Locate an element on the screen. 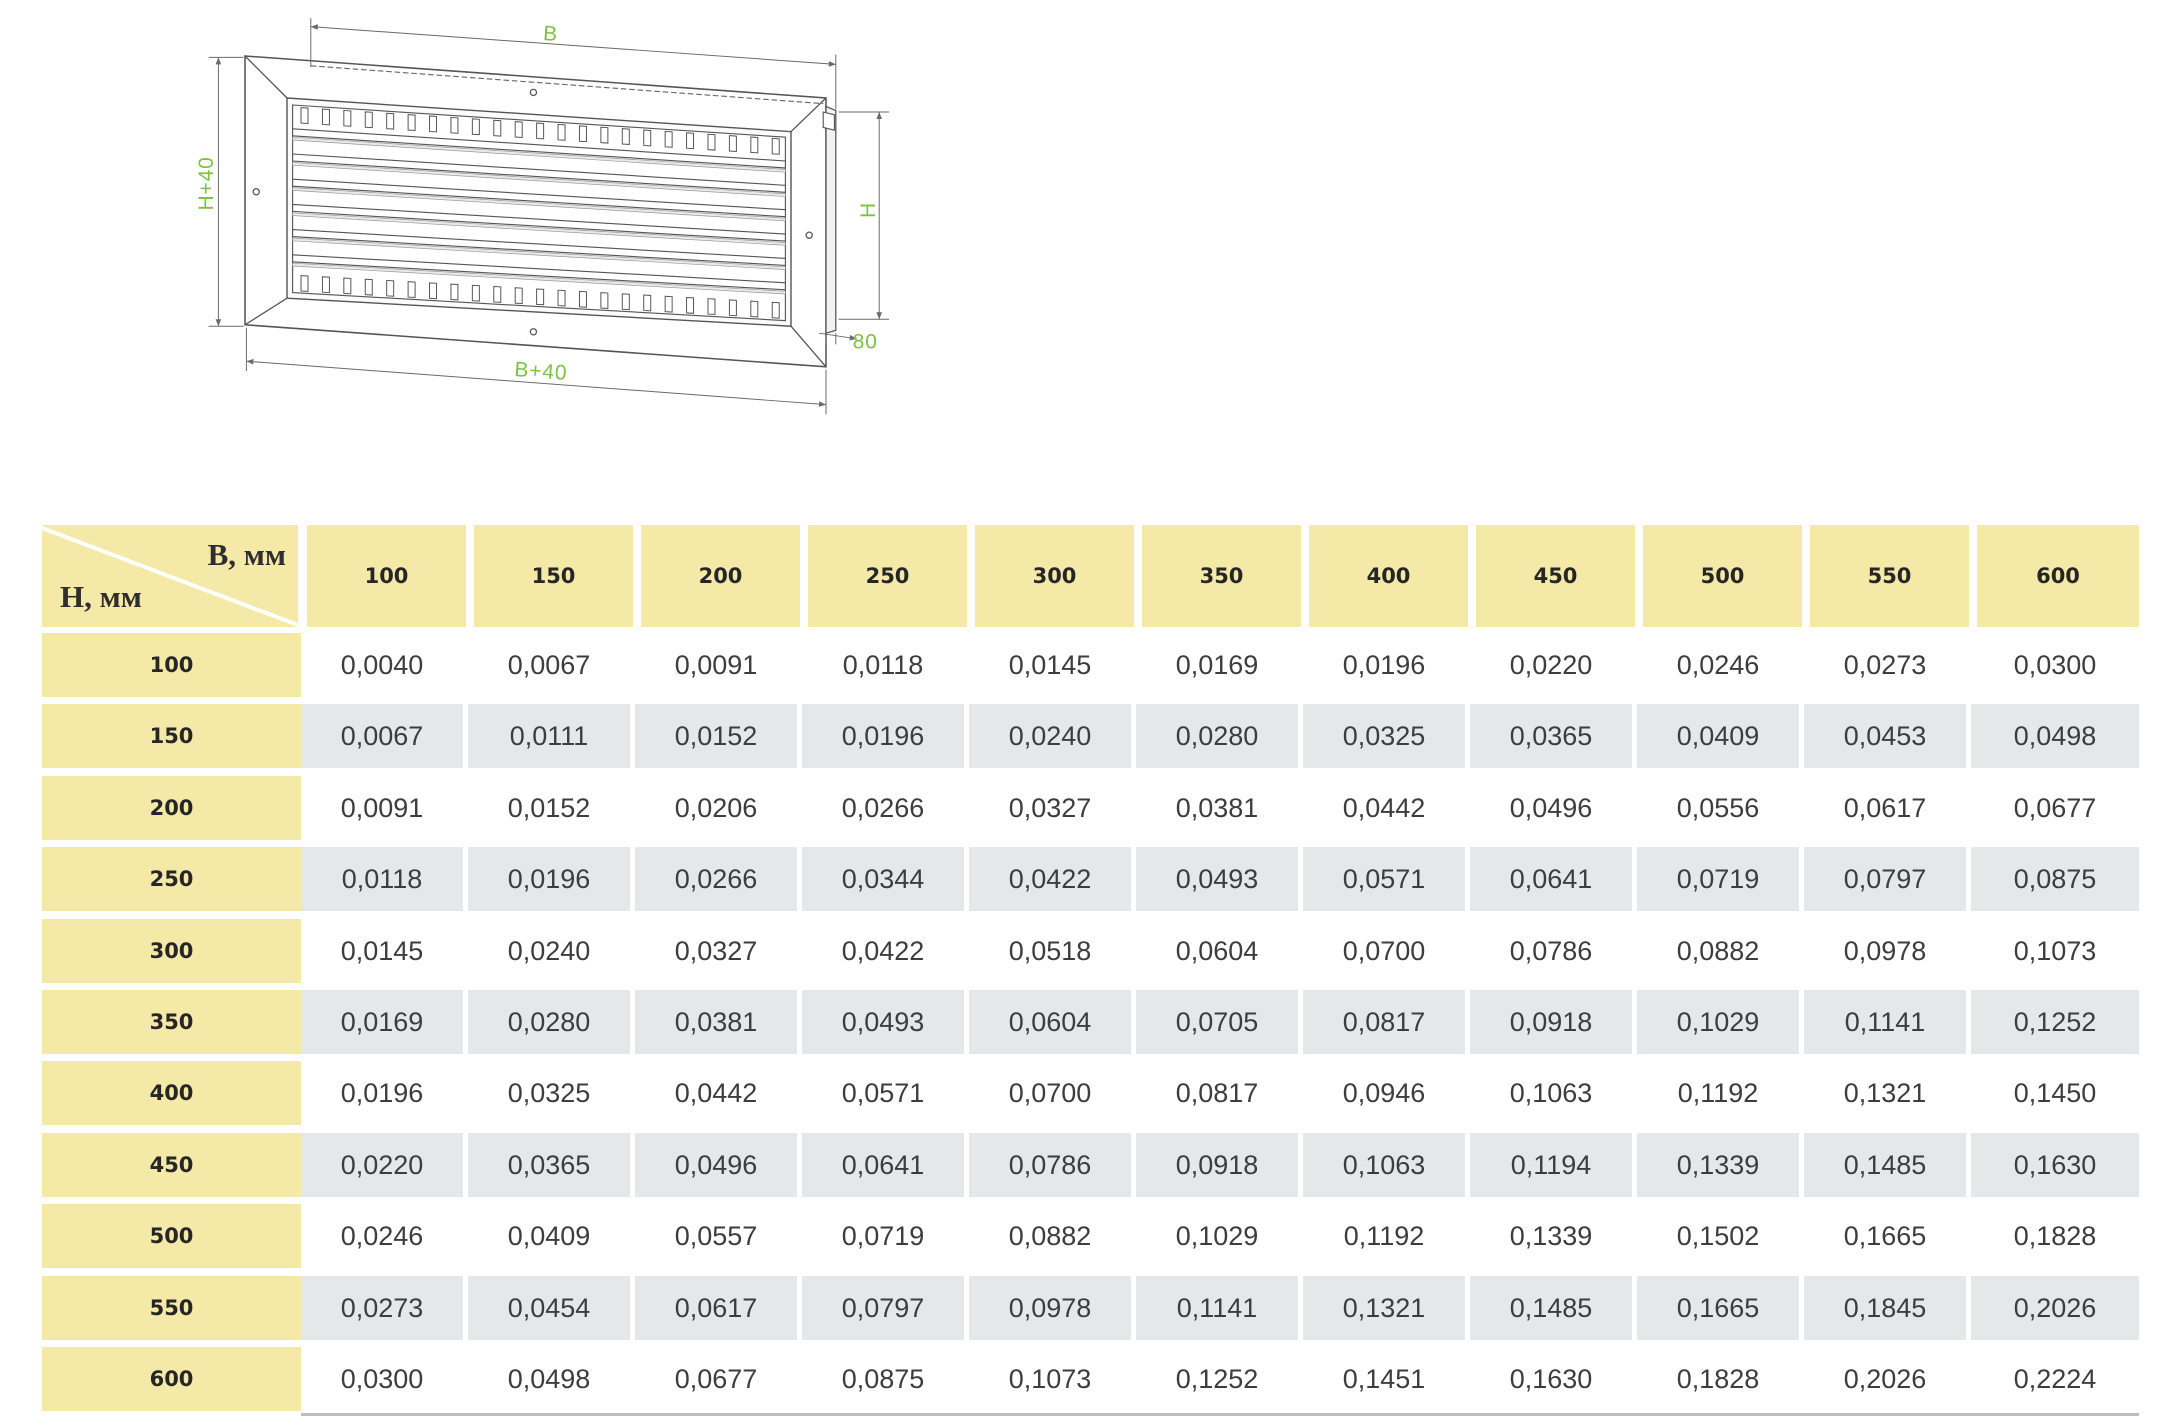 The height and width of the screenshot is (1426, 2180). free-area-value-cell: 0,1029 is located at coordinates (1217, 1235).